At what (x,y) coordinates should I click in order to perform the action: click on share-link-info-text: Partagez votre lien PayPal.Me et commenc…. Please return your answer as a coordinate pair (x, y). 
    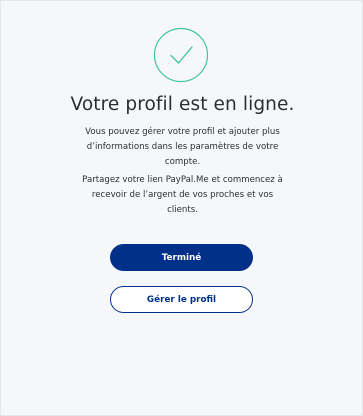
    Looking at the image, I should click on (182, 195).